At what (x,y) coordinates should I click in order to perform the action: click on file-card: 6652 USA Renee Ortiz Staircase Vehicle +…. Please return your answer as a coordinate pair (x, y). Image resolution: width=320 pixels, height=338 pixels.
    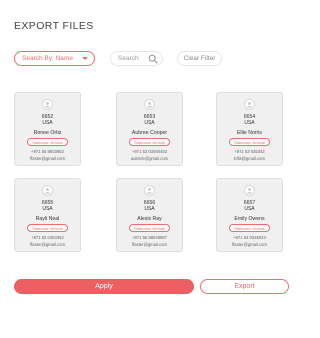
    Looking at the image, I should click on (47, 129).